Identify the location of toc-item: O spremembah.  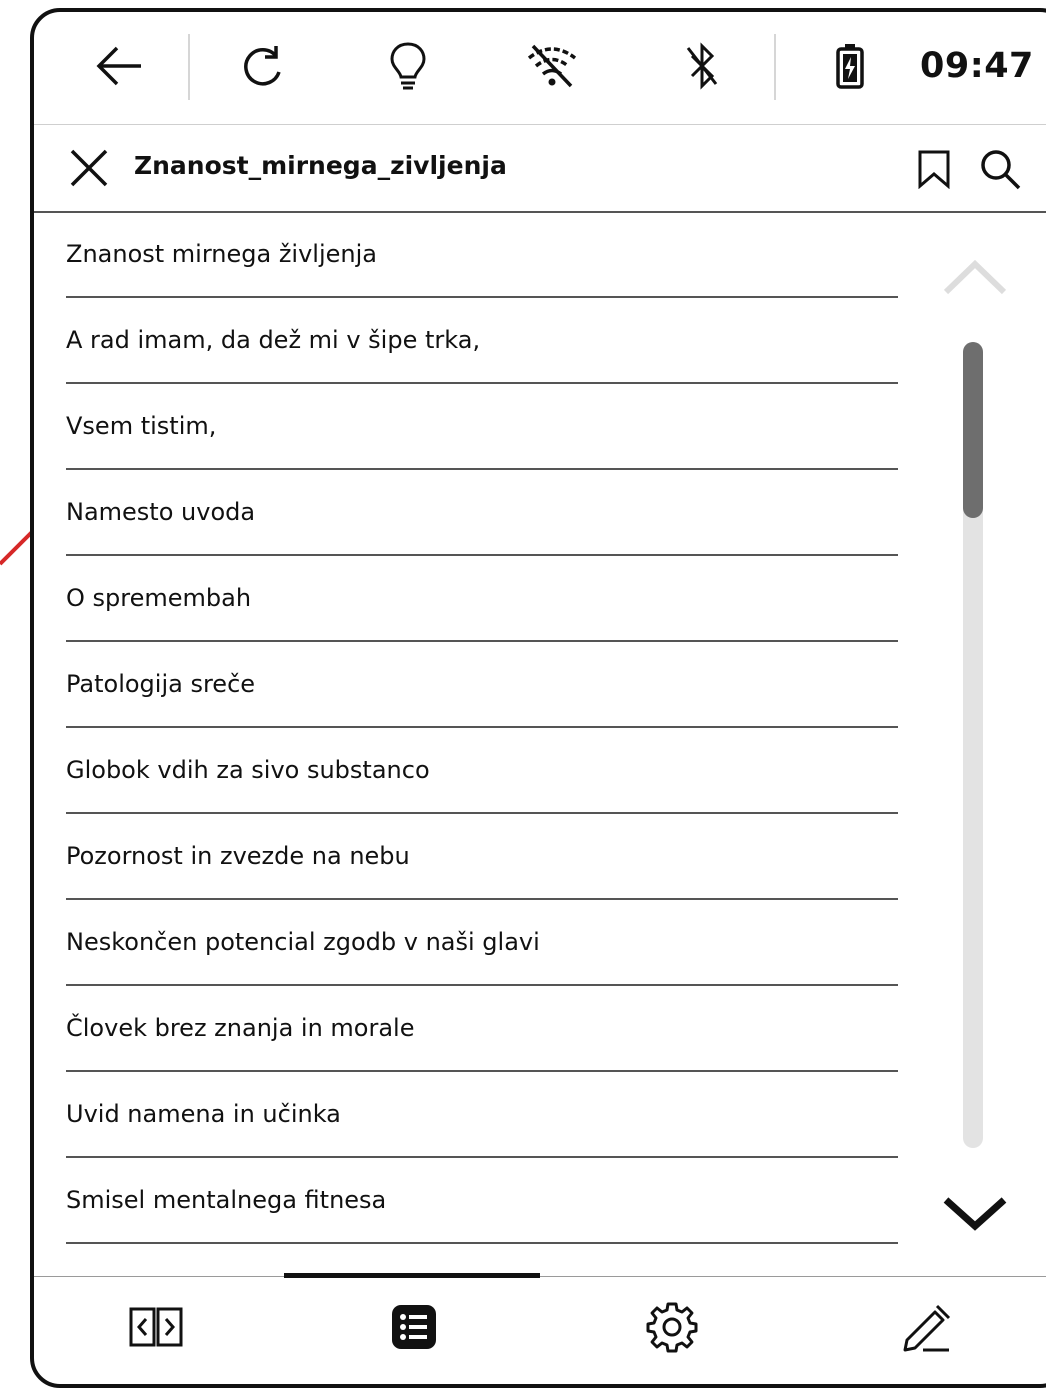
(482, 600).